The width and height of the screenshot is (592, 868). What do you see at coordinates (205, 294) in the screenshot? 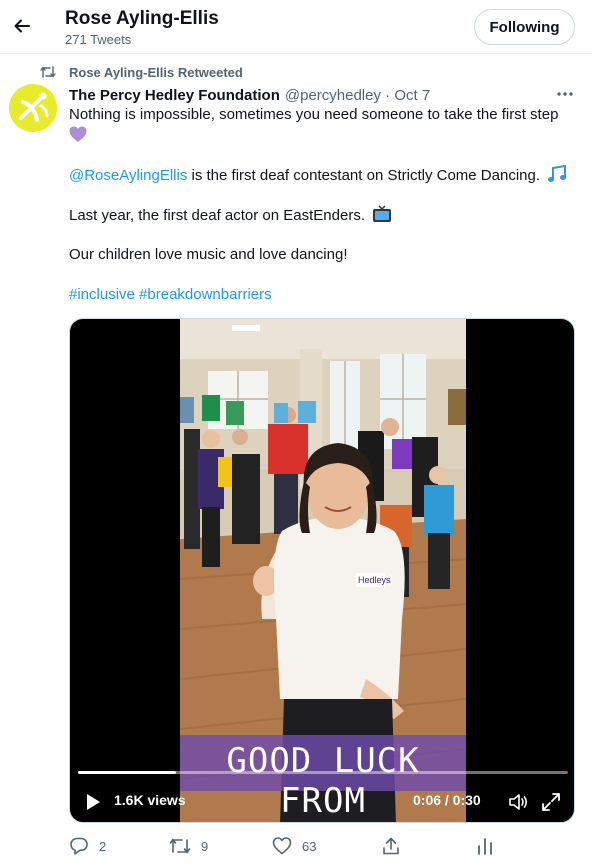
I see `hashtag-breakdownbarriers: #breakdownbarriers` at bounding box center [205, 294].